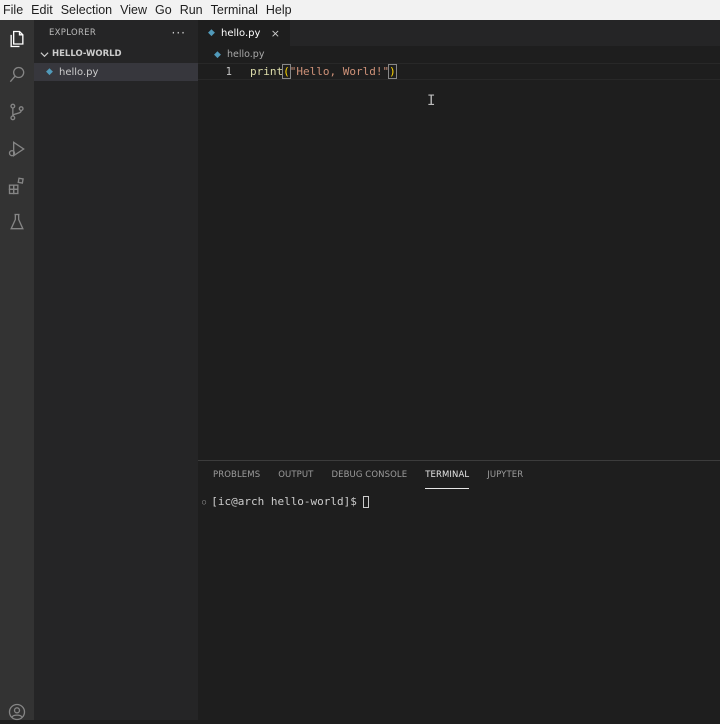 Image resolution: width=720 pixels, height=724 pixels. Describe the element at coordinates (87, 54) in the screenshot. I see `folder-label: HELLO-WORLD` at that location.